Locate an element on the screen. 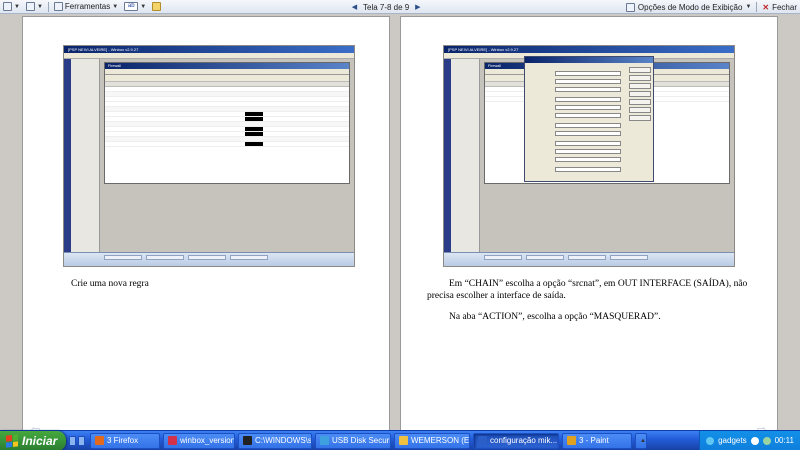  table-row is located at coordinates (227, 144).